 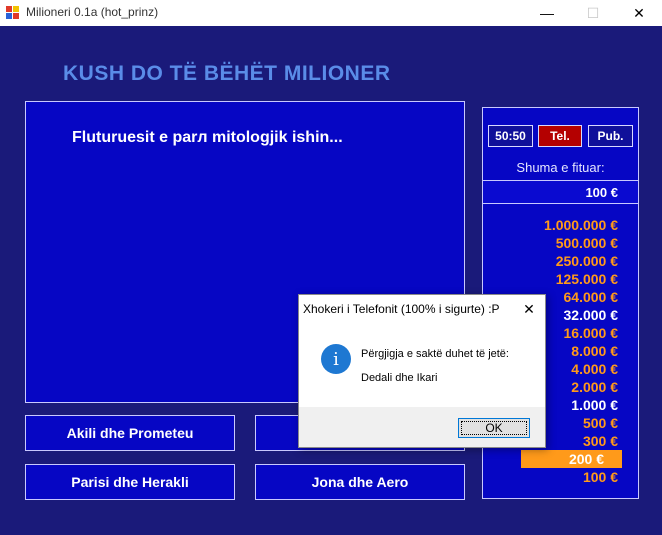 I want to click on answer-a-button: Akili dhe Prometeu, so click(x=130, y=433).